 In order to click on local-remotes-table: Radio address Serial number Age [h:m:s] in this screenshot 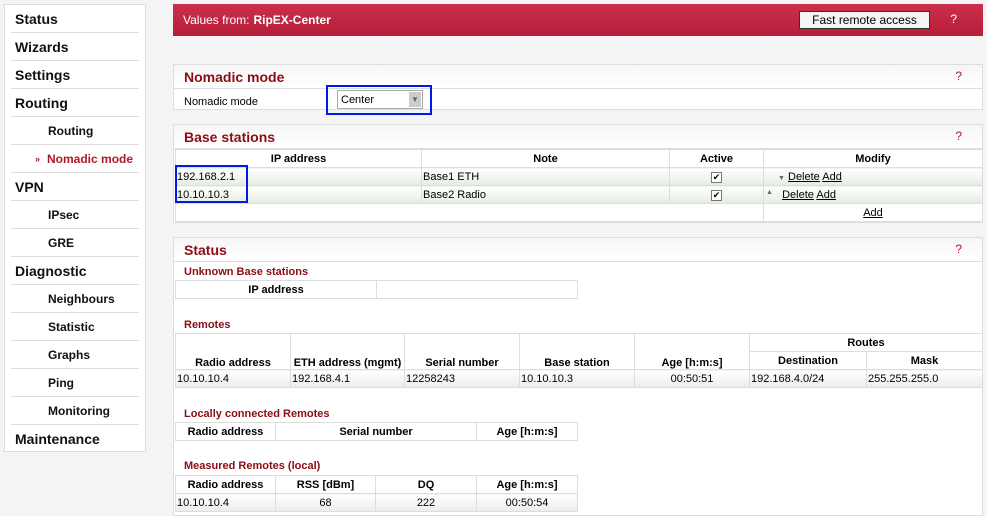, I will do `click(376, 431)`.